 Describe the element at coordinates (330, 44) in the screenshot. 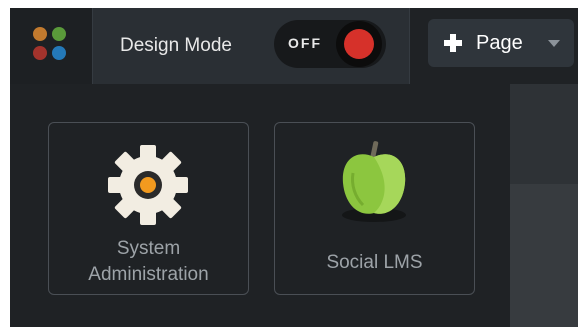

I see `design-mode-toggle: OFF` at that location.